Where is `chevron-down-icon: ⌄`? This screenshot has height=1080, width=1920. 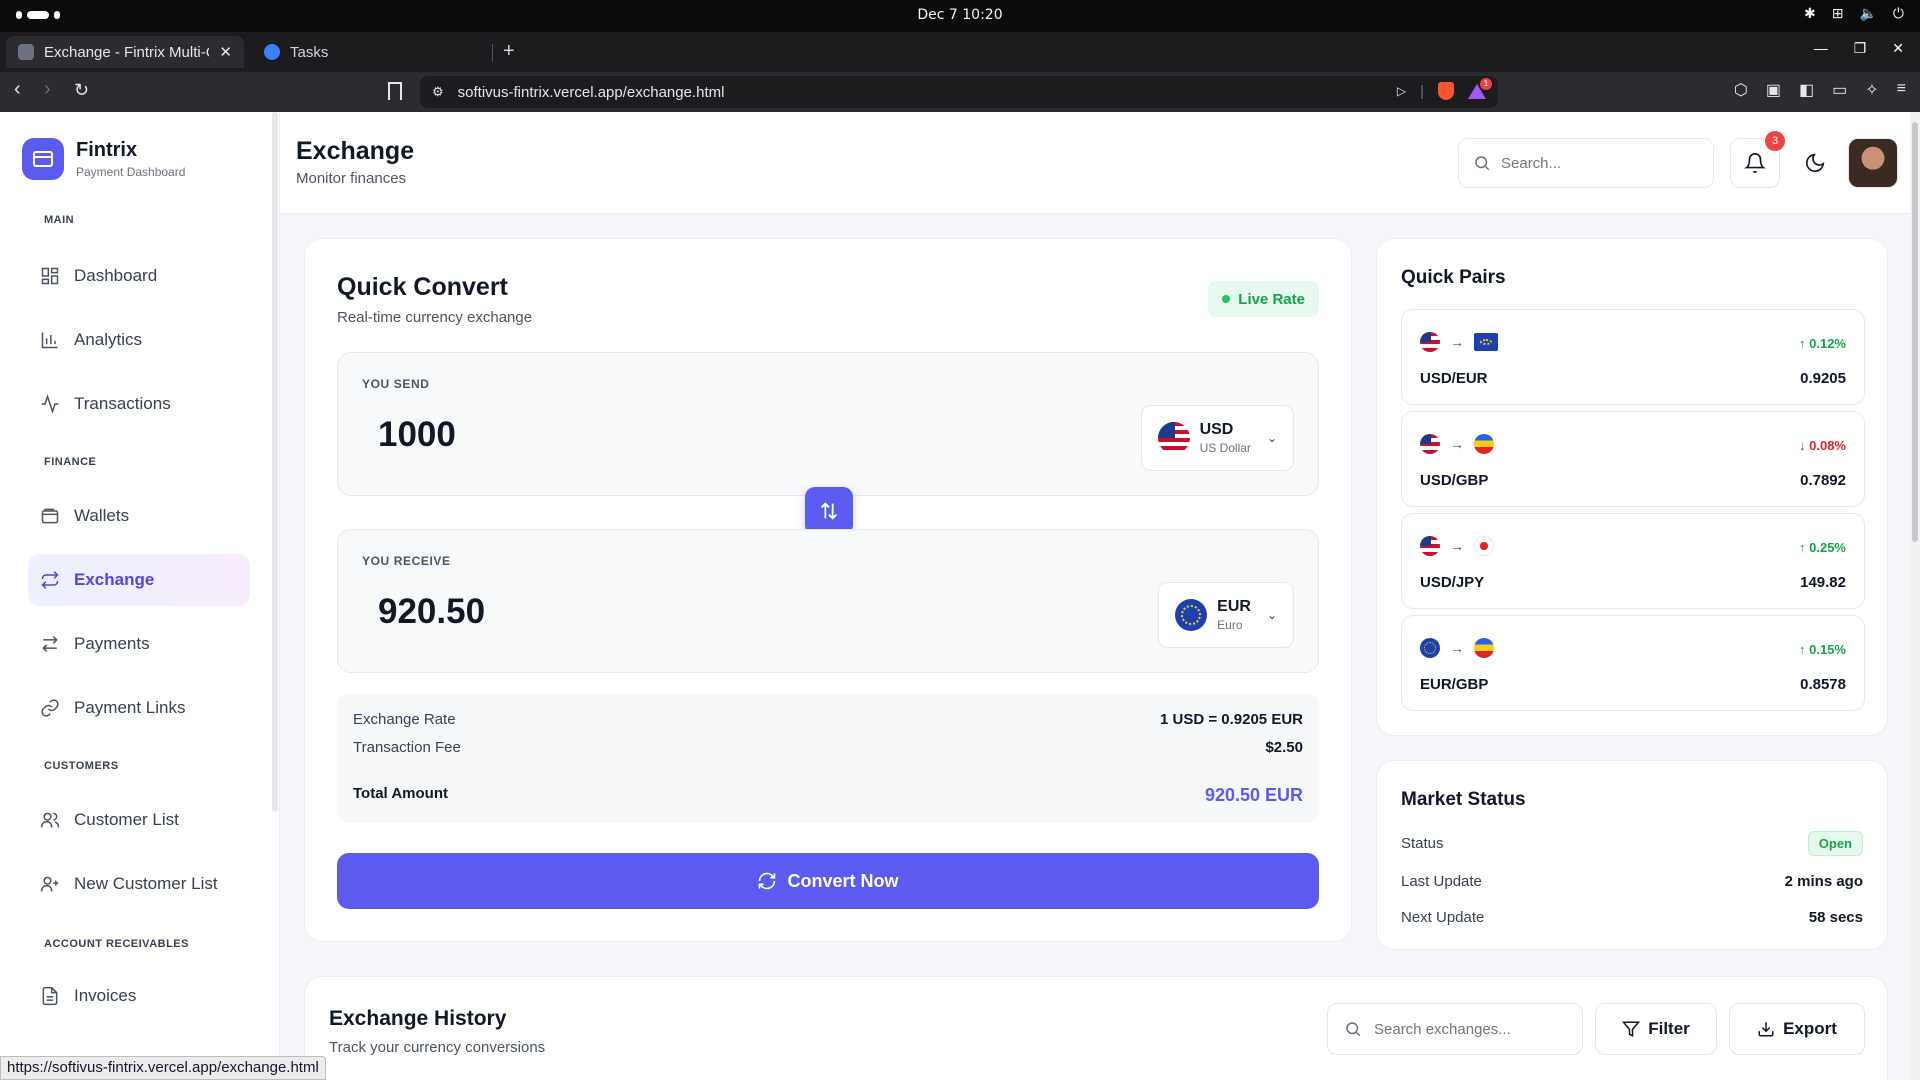
chevron-down-icon: ⌄ is located at coordinates (1271, 438).